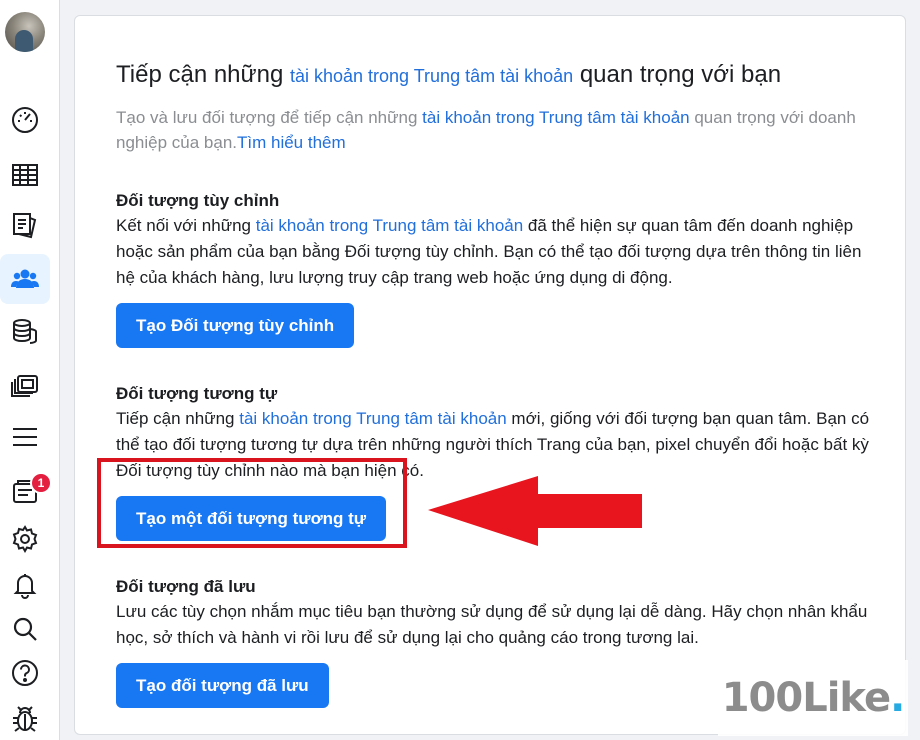 The height and width of the screenshot is (740, 920). Describe the element at coordinates (25, 175) in the screenshot. I see `table-icon` at that location.